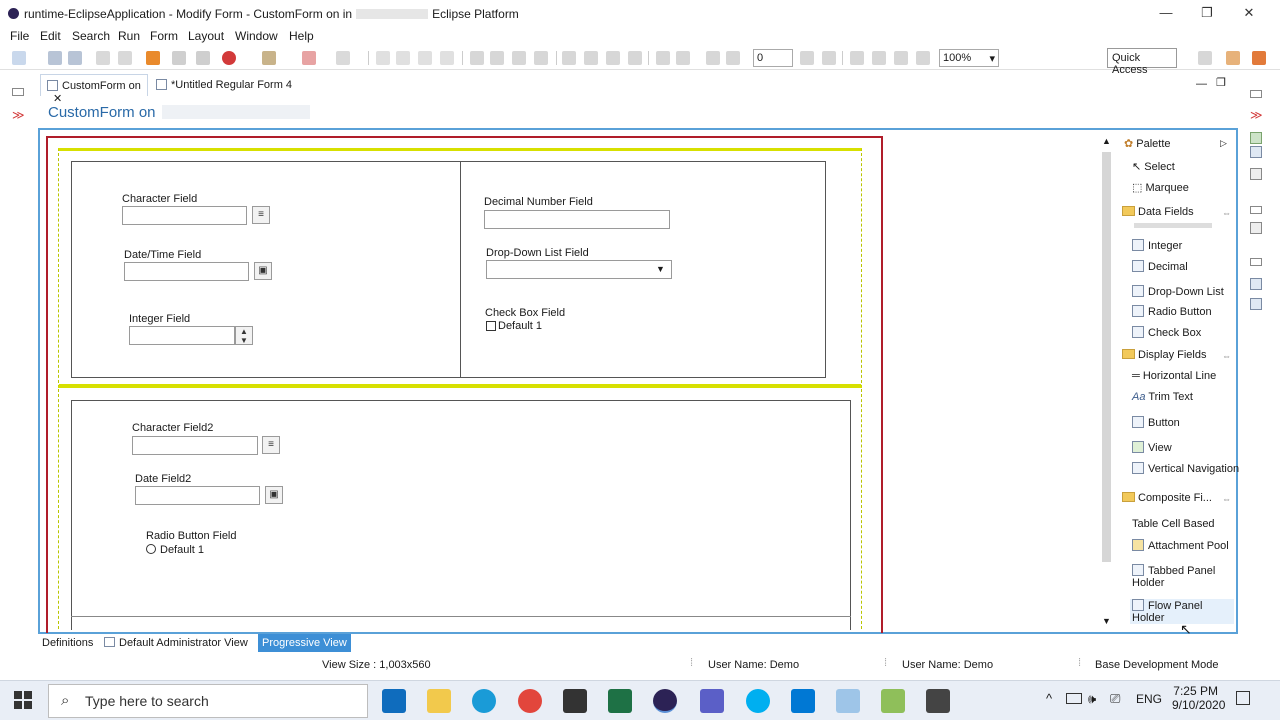  What do you see at coordinates (309, 58) in the screenshot?
I see `back-arrow-icon` at bounding box center [309, 58].